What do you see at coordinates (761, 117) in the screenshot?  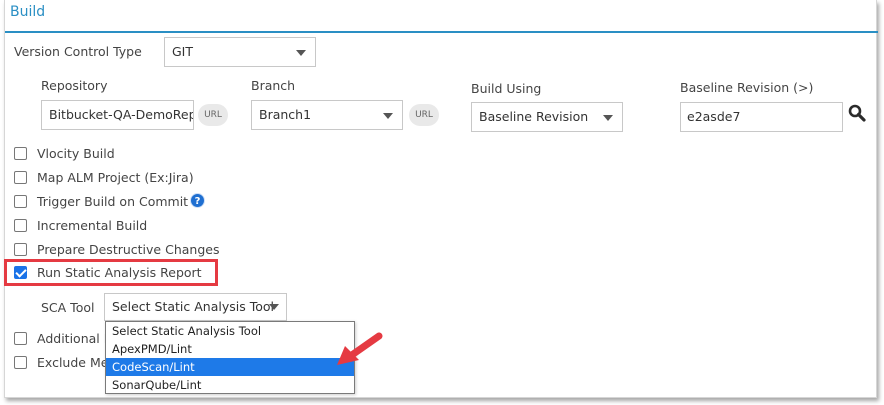 I see `baseline-revision-input: e2asde7` at bounding box center [761, 117].